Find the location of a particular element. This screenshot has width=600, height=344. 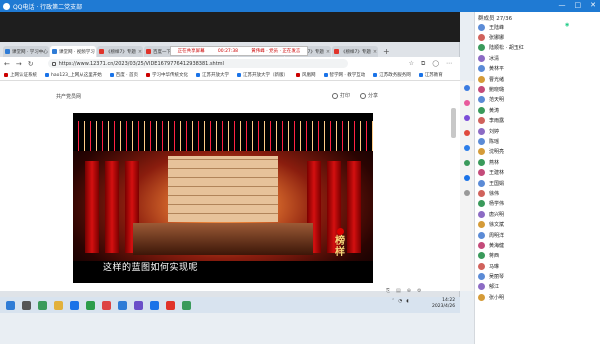

member-row: 黄林平 is located at coordinates (538, 69).